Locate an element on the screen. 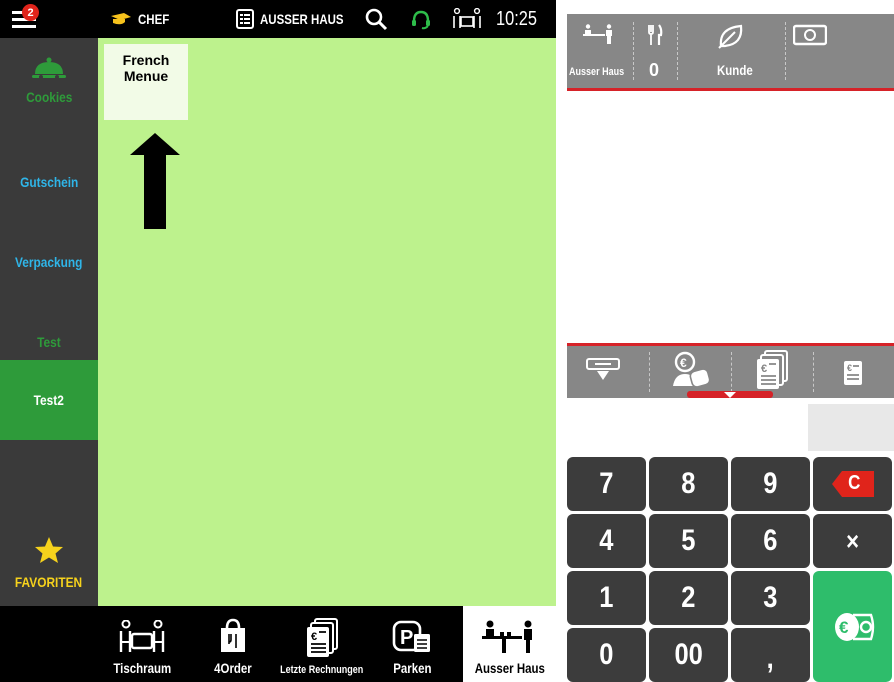 This screenshot has height=682, width=894. key-00: 00 is located at coordinates (688, 655).